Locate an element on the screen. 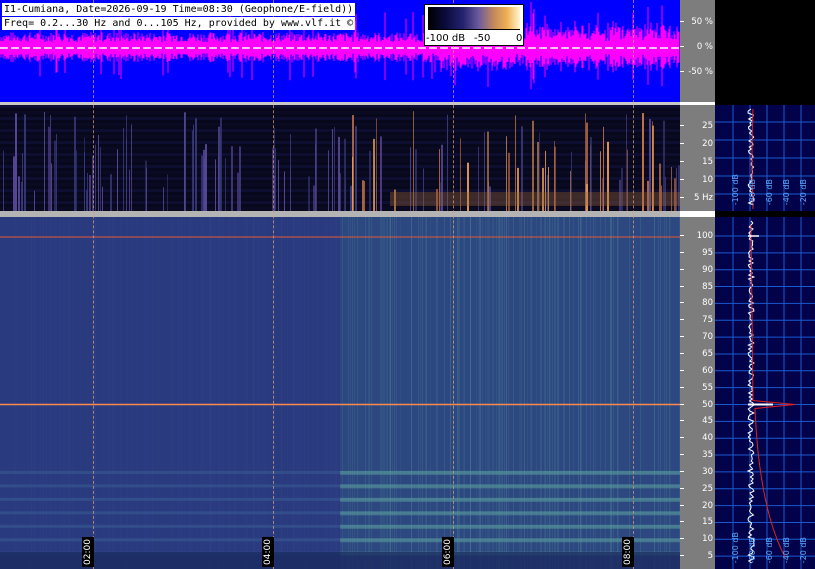 The image size is (815, 569). spec-bottom-band is located at coordinates (340, 560).